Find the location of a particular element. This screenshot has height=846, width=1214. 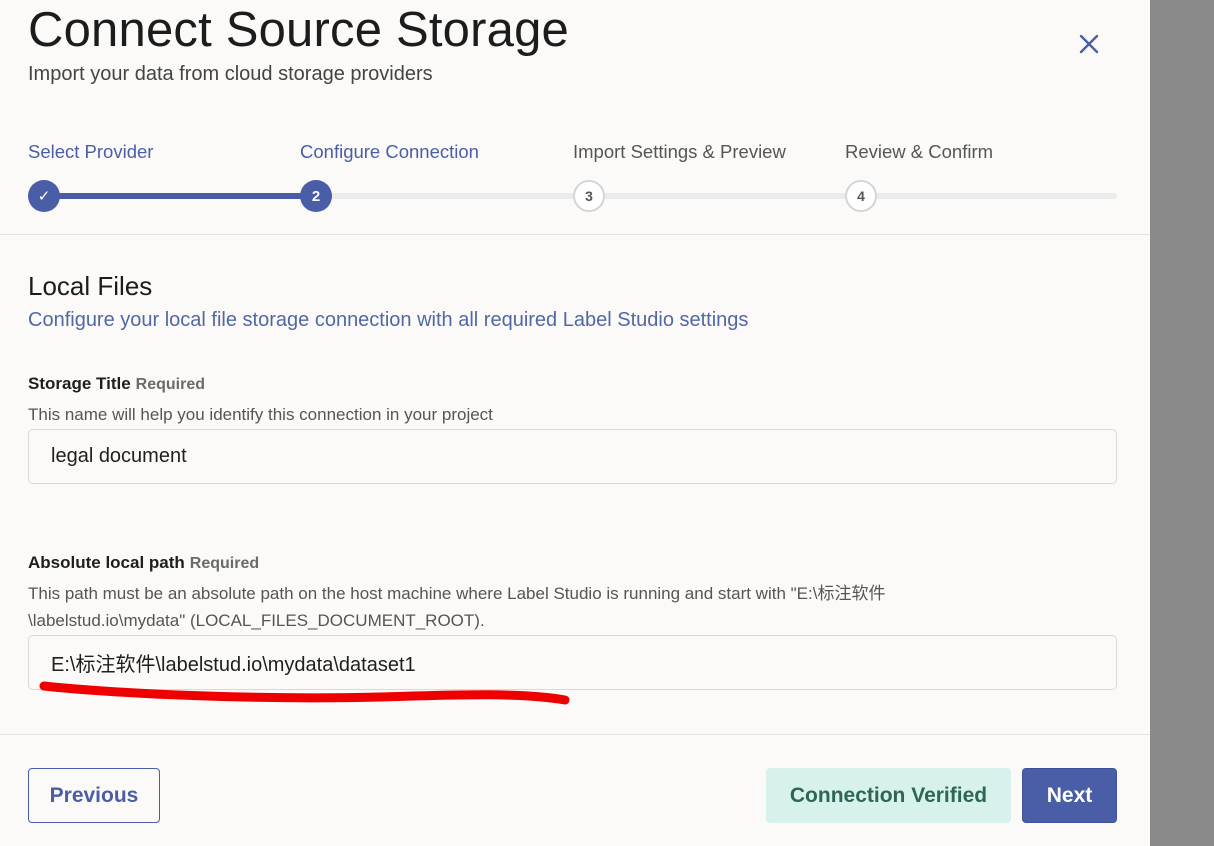

next-button: Next is located at coordinates (1069, 795).